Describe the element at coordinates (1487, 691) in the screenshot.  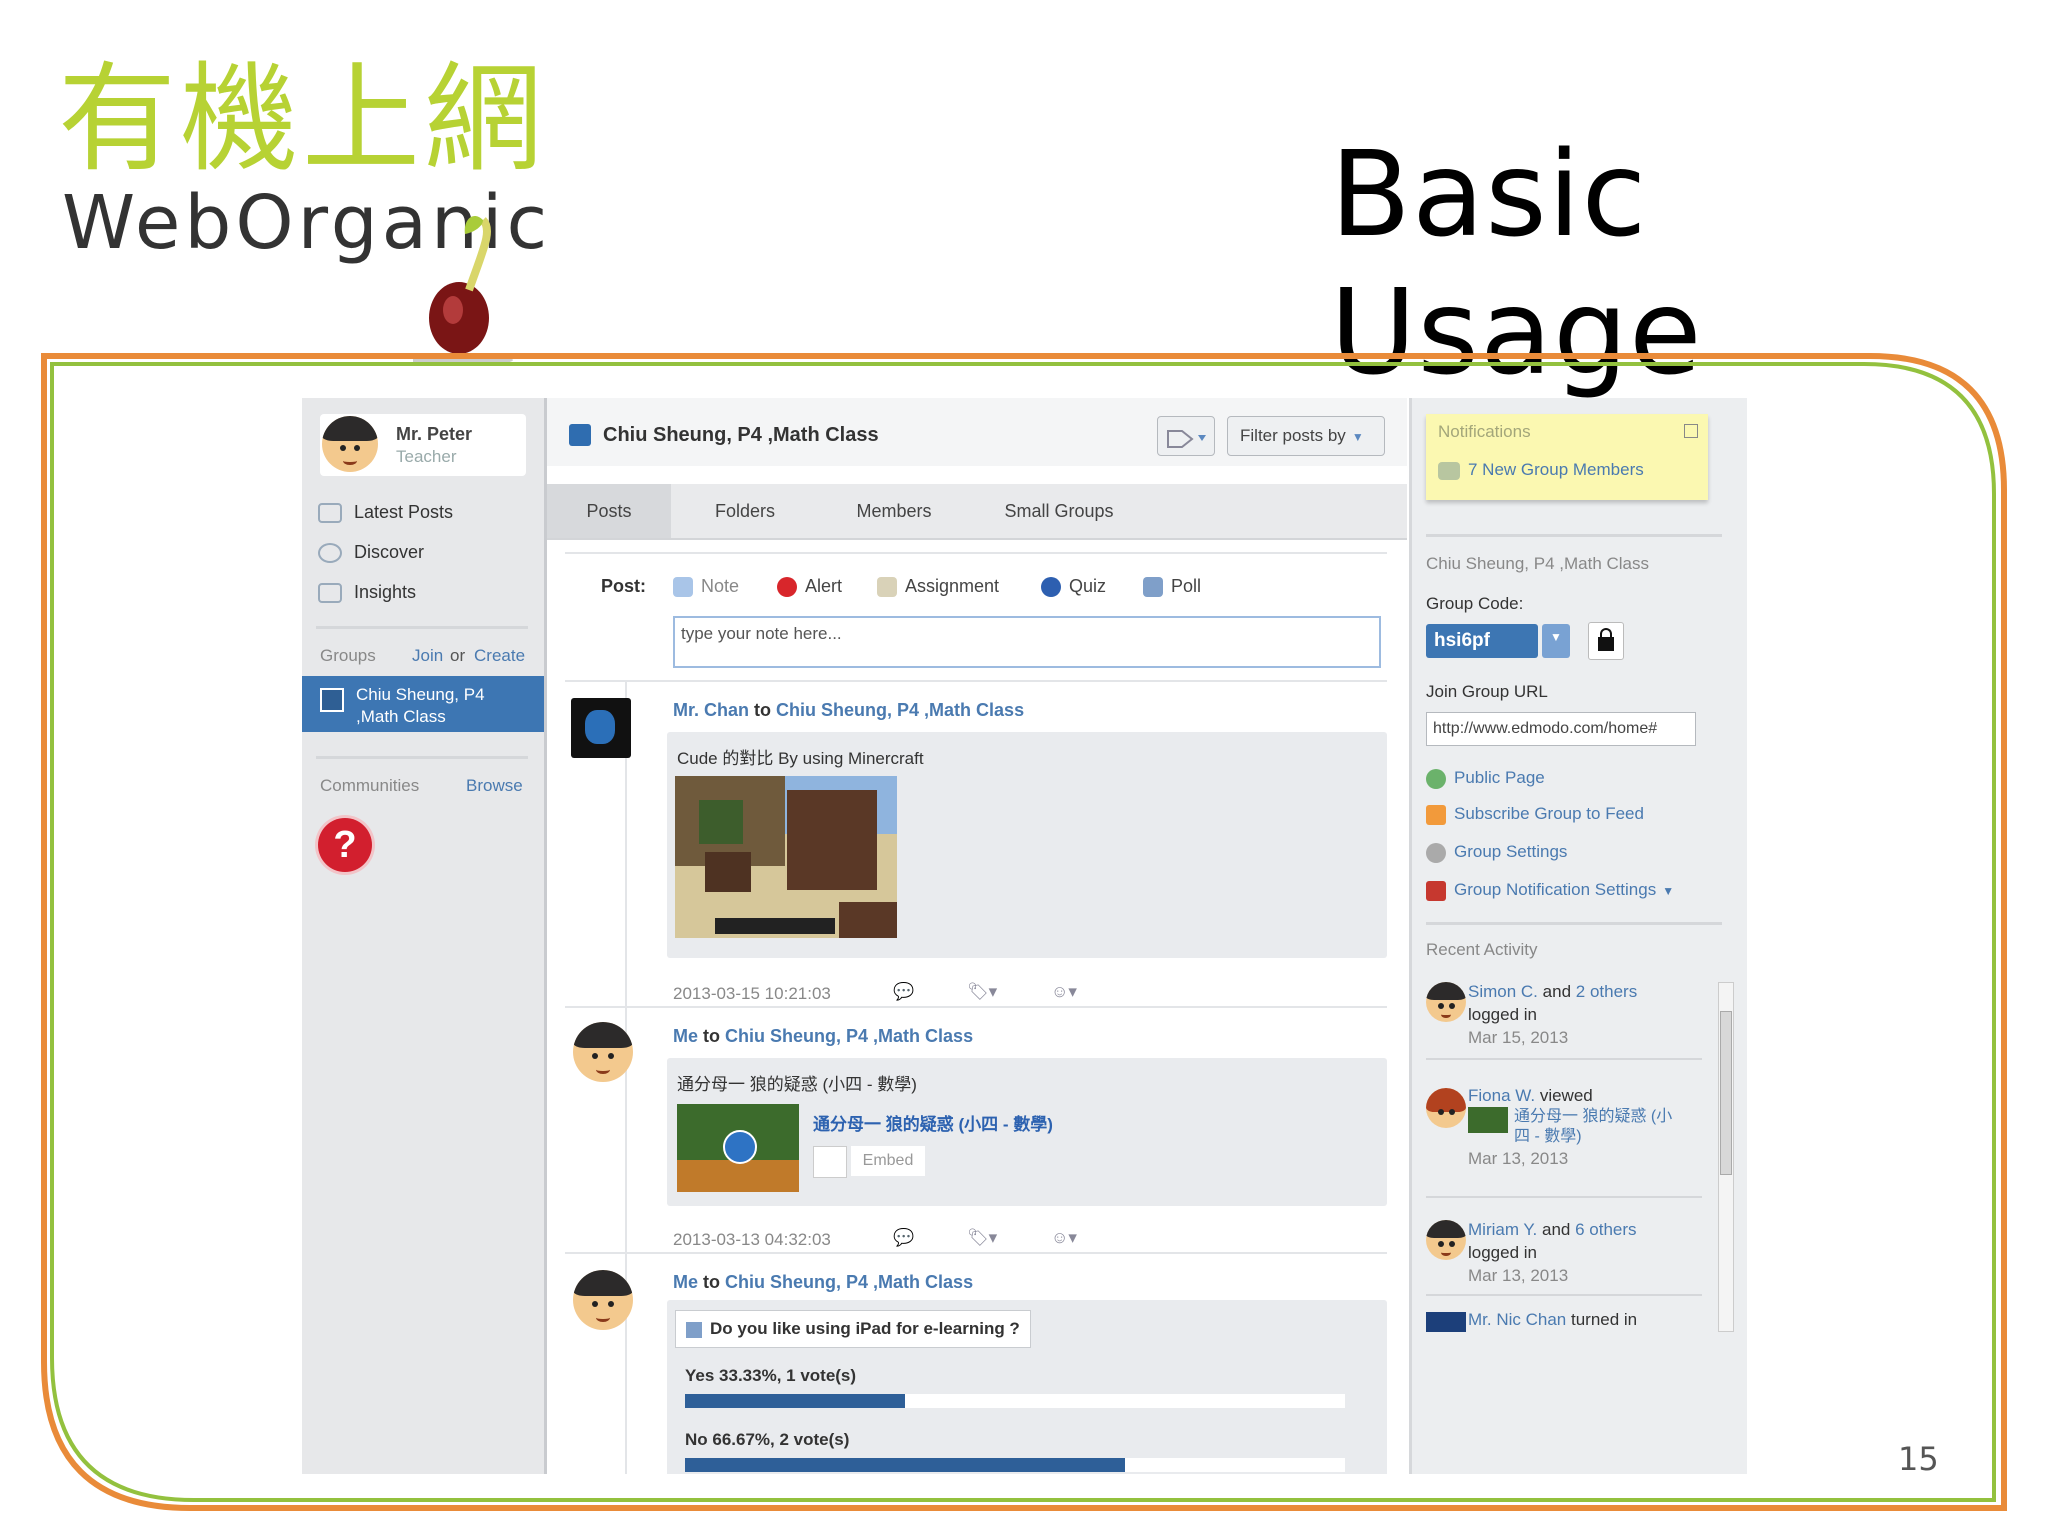
I see `join-url-label: Join Group URL` at that location.